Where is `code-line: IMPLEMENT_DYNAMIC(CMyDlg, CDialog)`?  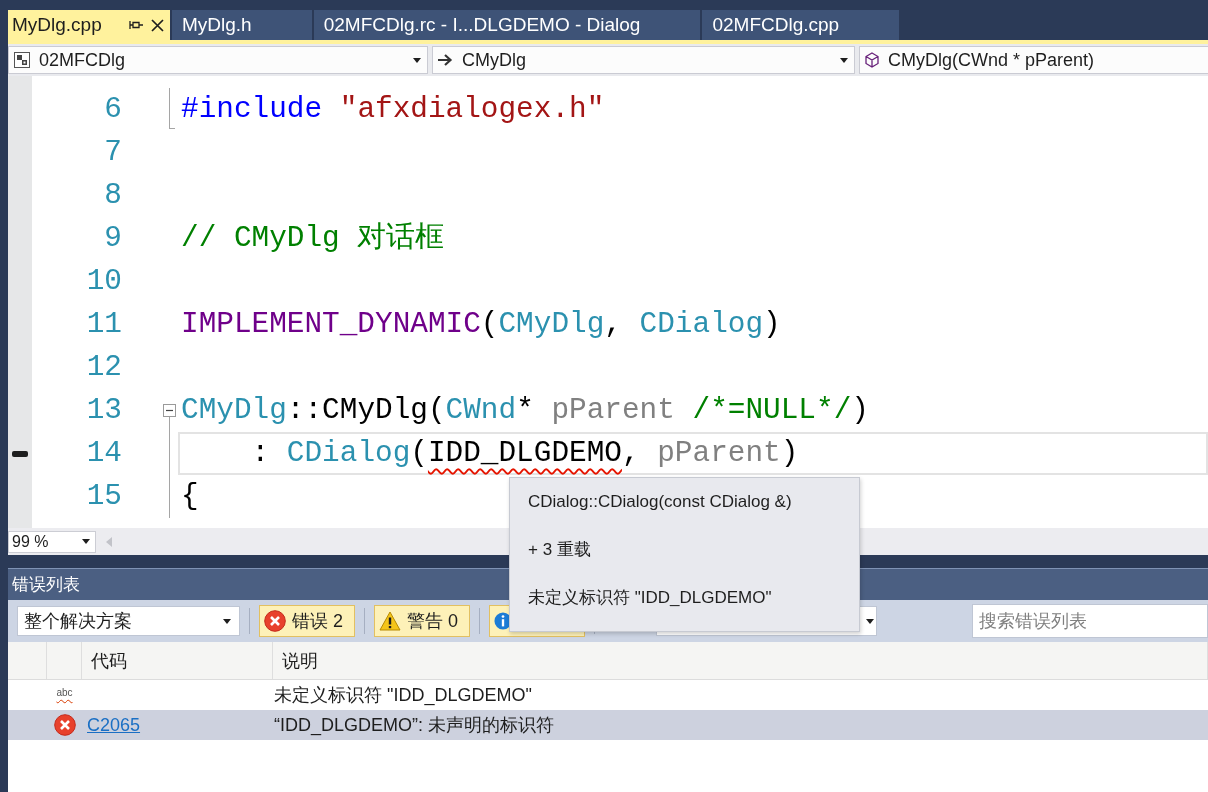
code-line: IMPLEMENT_DYNAMIC(CMyDlg, CDialog) is located at coordinates (481, 325).